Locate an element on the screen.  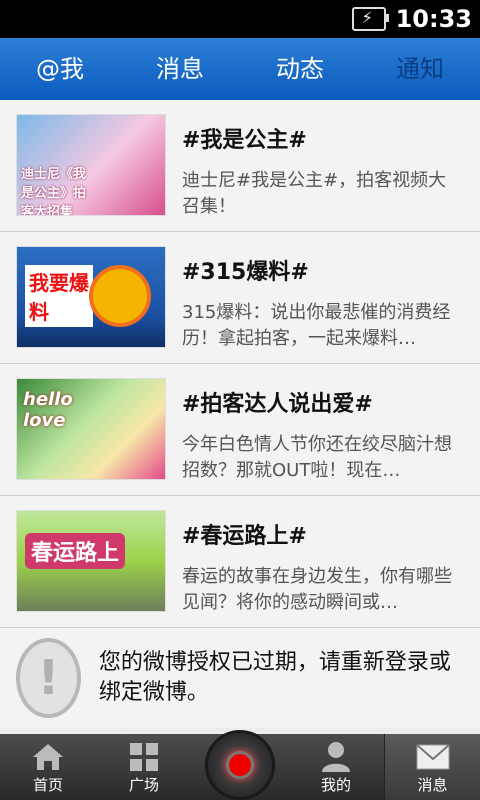
thumbnail-caption: 我要爆料 is located at coordinates (59, 296).